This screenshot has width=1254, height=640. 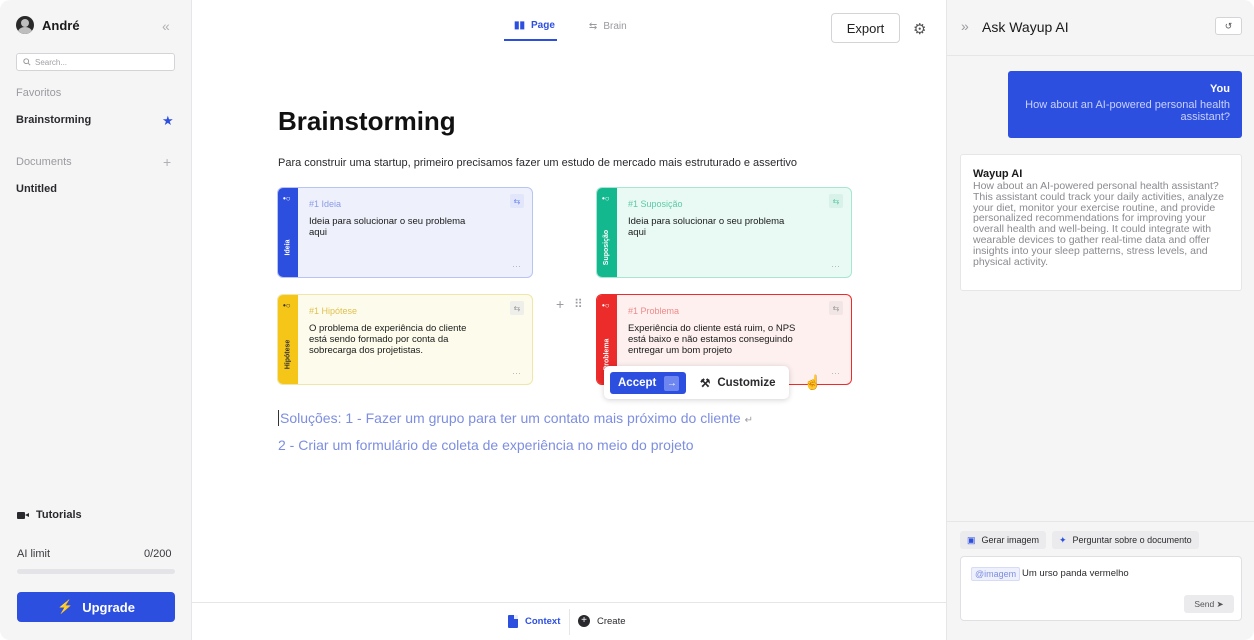 I want to click on context-label: Context, so click(x=543, y=621).